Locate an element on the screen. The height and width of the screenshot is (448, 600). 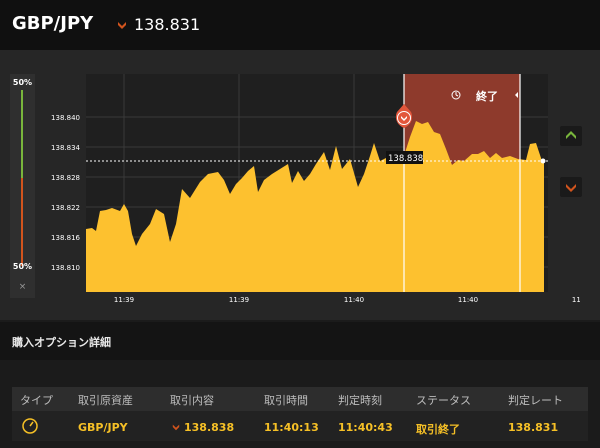
high-button is located at coordinates (571, 136).